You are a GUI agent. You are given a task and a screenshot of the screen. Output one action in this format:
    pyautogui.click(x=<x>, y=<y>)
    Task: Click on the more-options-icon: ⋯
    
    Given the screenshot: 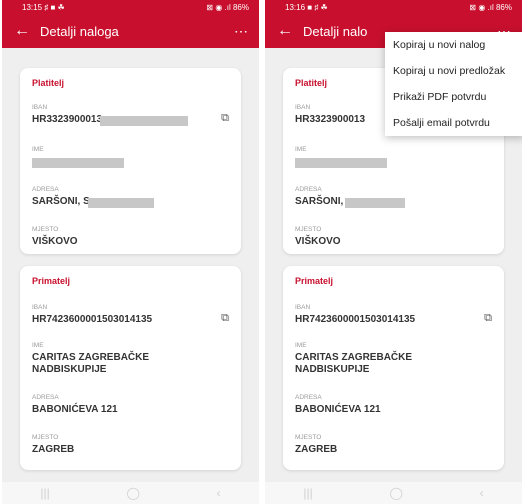 What is the action you would take?
    pyautogui.click(x=241, y=31)
    